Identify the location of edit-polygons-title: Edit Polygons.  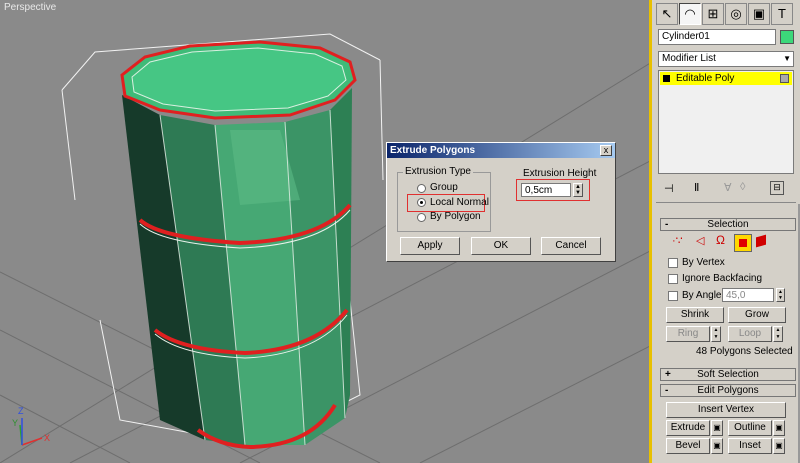
(728, 390).